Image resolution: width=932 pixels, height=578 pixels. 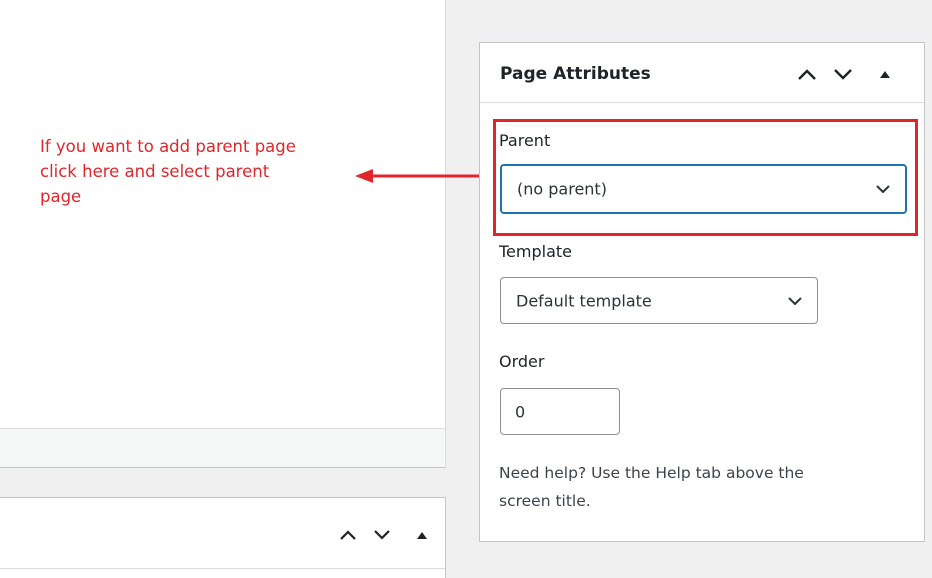 I want to click on editor-status-bar, so click(x=223, y=448).